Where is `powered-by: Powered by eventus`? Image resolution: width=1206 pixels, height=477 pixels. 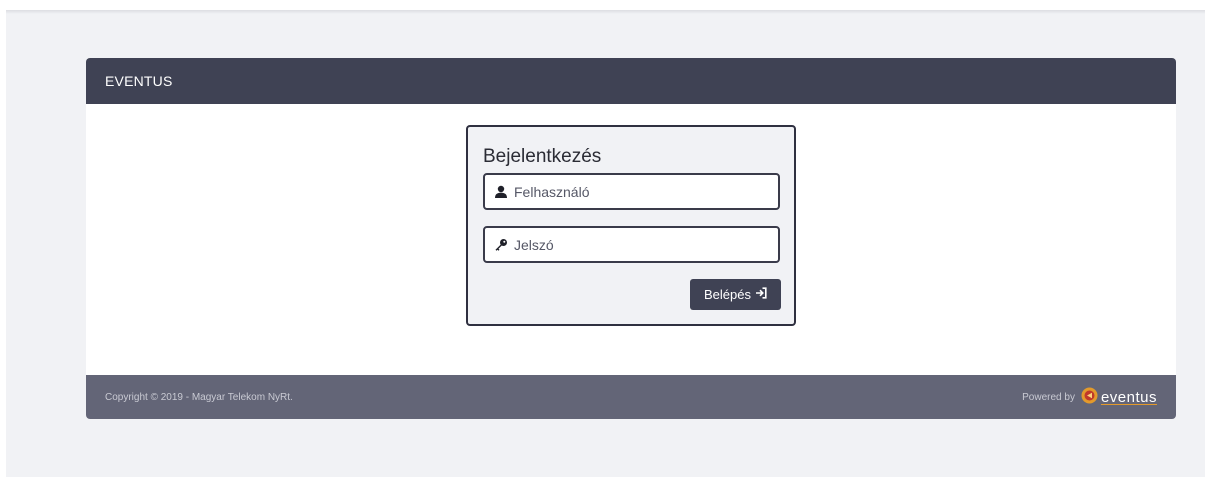 powered-by: Powered by eventus is located at coordinates (1089, 397).